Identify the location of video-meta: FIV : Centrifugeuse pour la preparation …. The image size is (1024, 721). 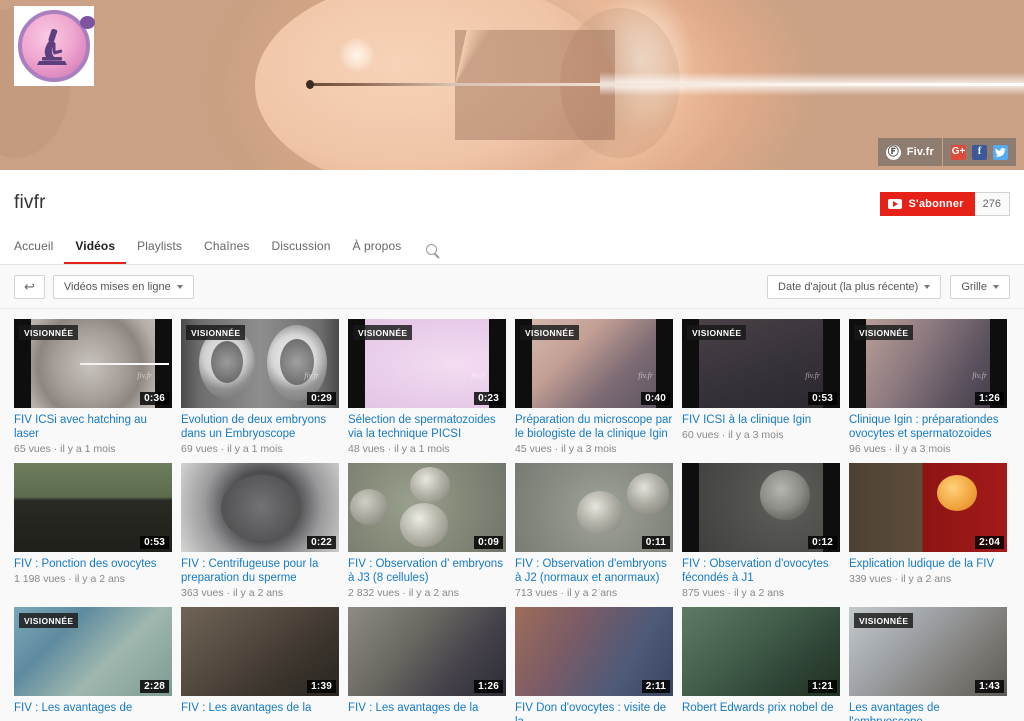
(260, 575).